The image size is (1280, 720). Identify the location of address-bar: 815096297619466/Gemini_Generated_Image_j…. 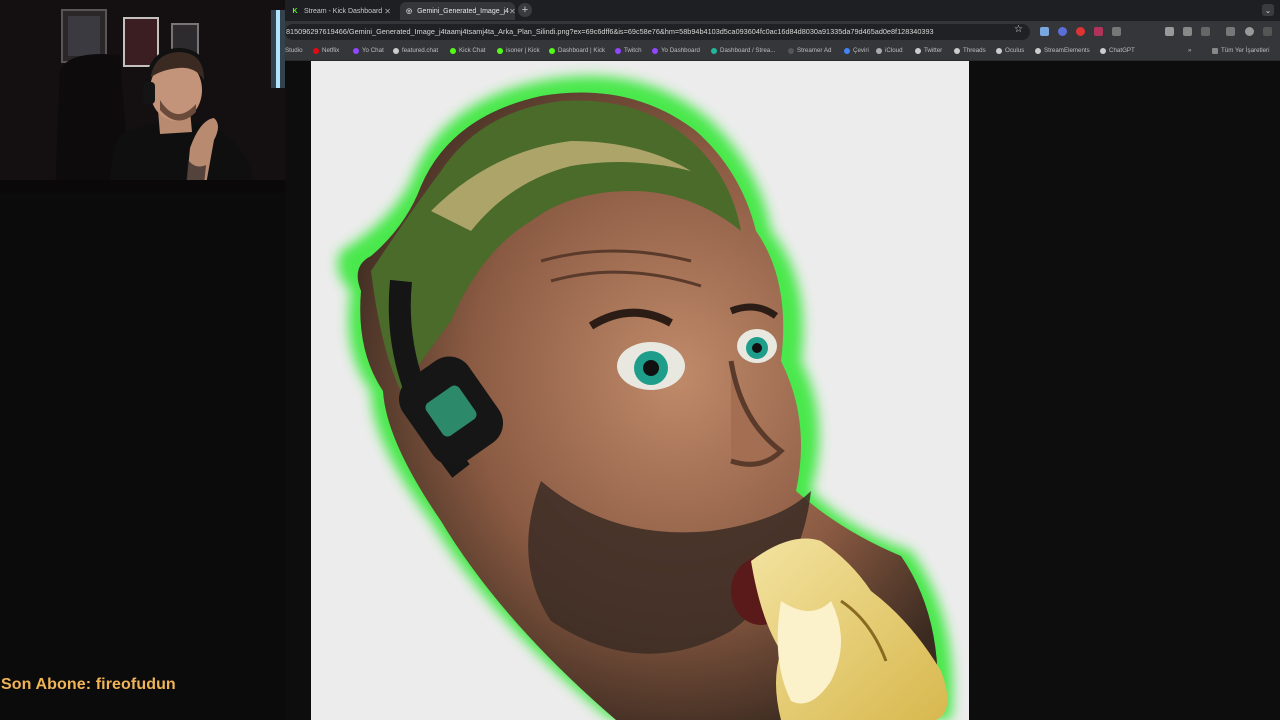
(657, 32).